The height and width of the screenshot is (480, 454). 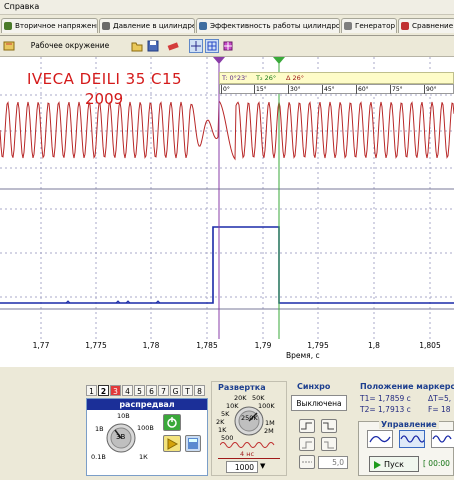 What do you see at coordinates (21, 6) in the screenshot?
I see `menu-help: Справка` at bounding box center [21, 6].